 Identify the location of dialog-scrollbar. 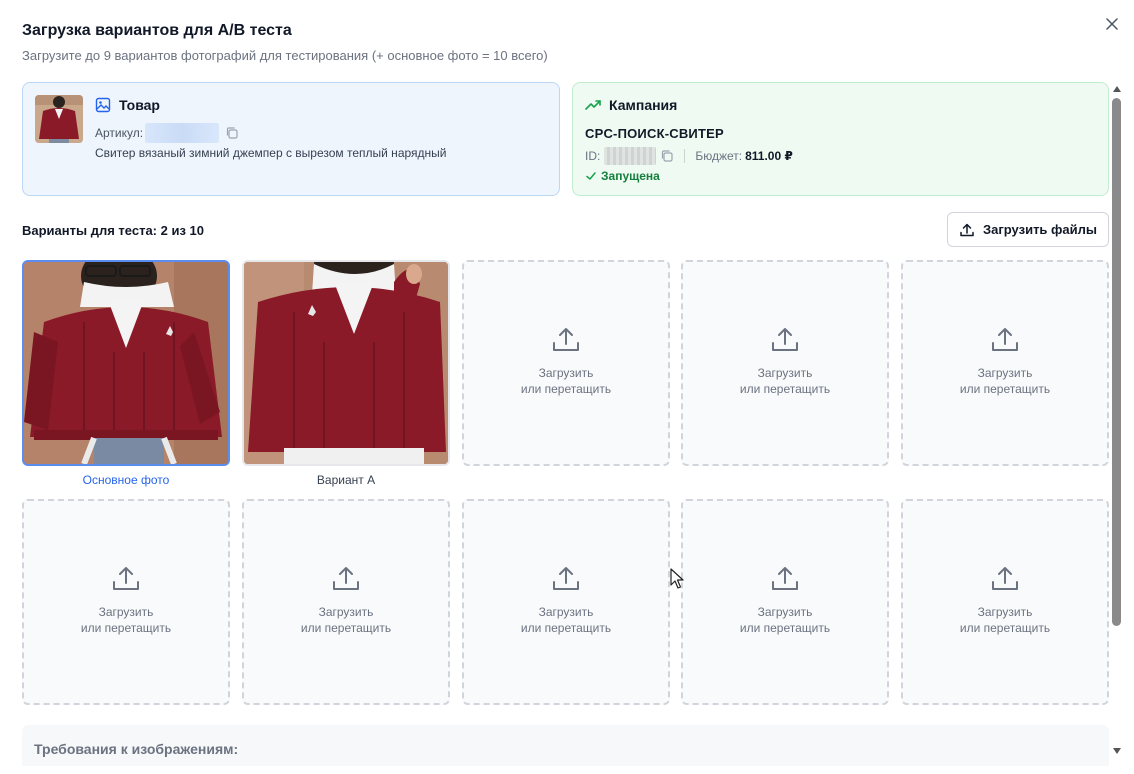
(1117, 424).